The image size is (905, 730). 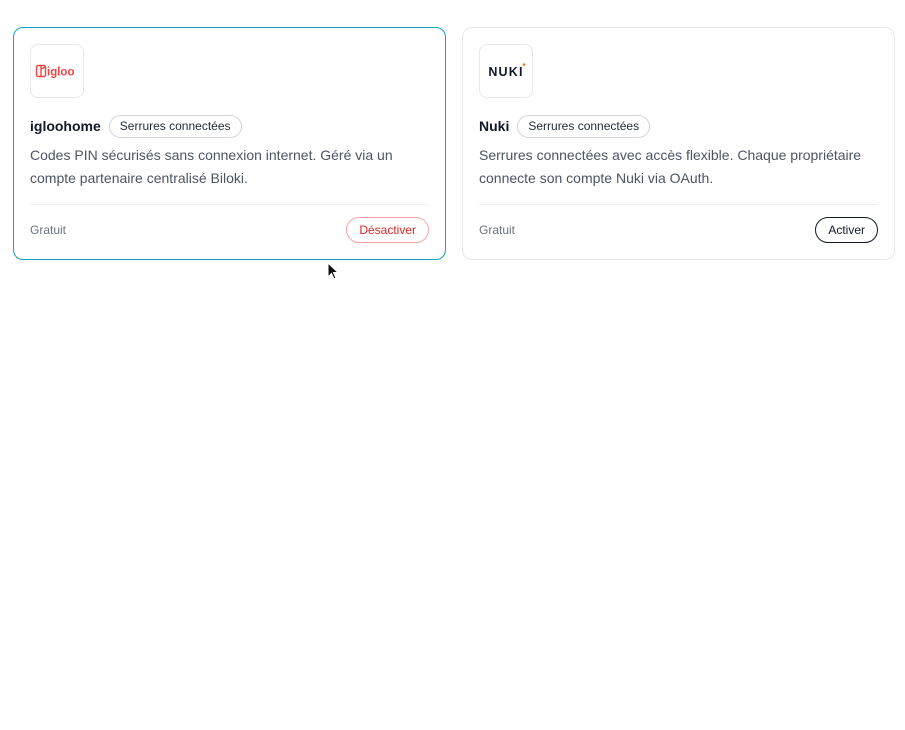 I want to click on title-row: Nuki Serrures connectées, so click(x=678, y=126).